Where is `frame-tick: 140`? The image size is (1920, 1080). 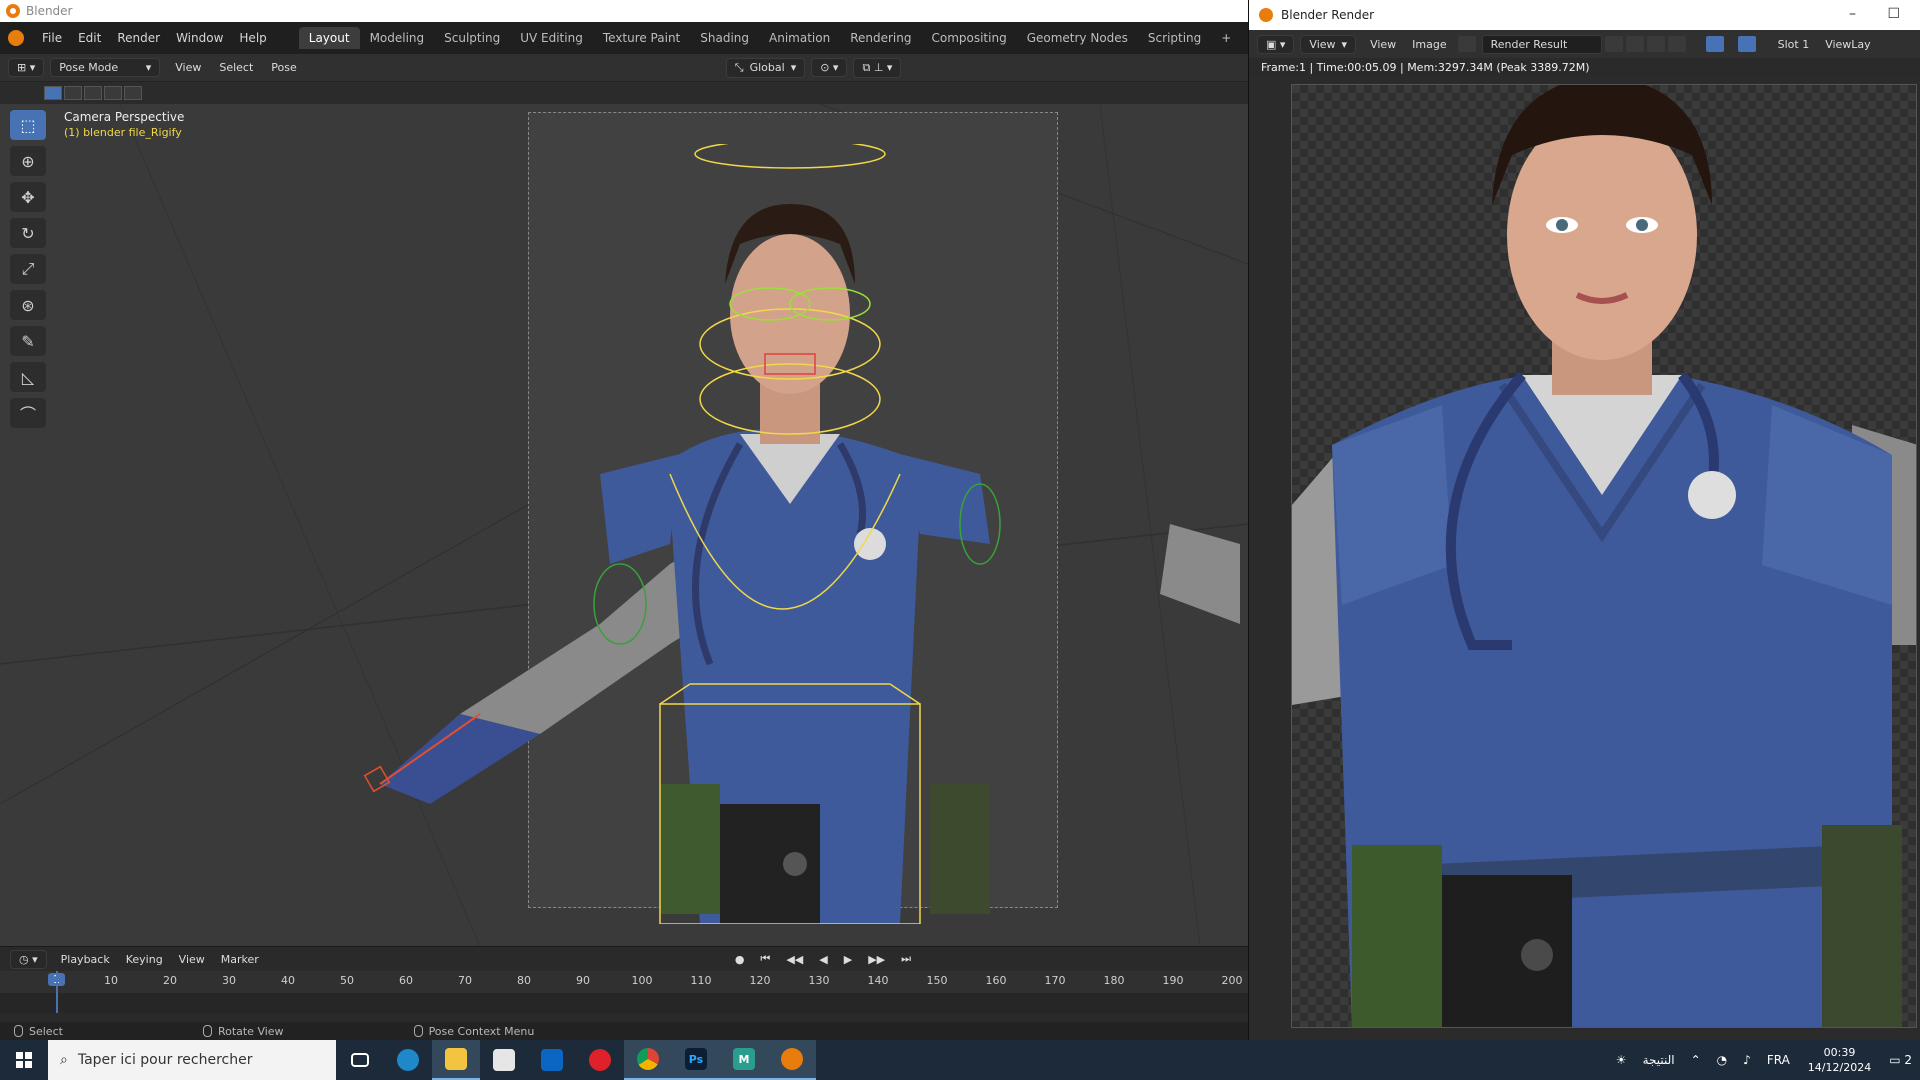 frame-tick: 140 is located at coordinates (878, 980).